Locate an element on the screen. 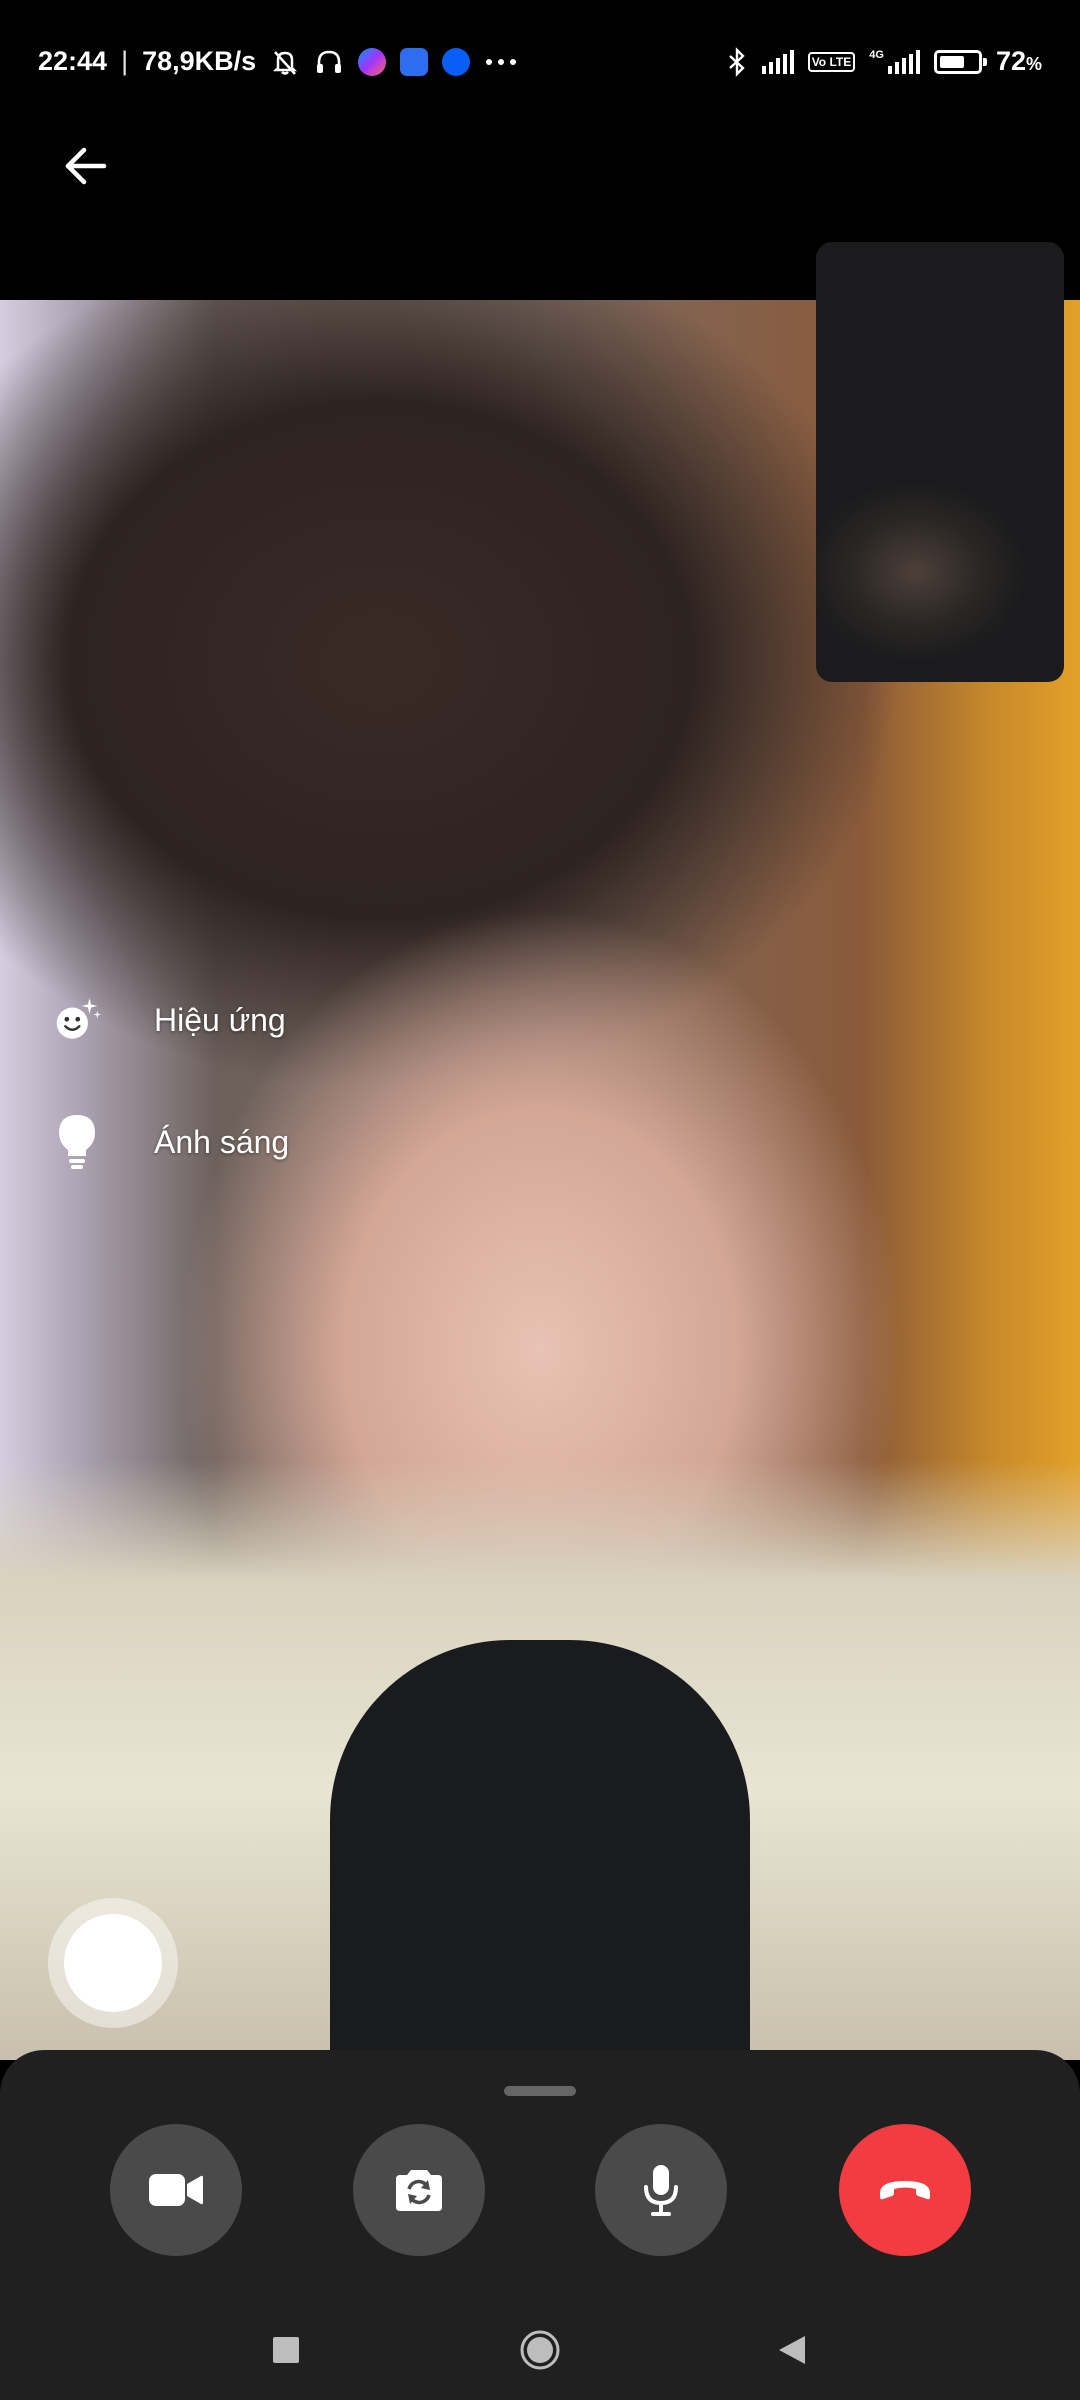  end-call-icon is located at coordinates (905, 2190).